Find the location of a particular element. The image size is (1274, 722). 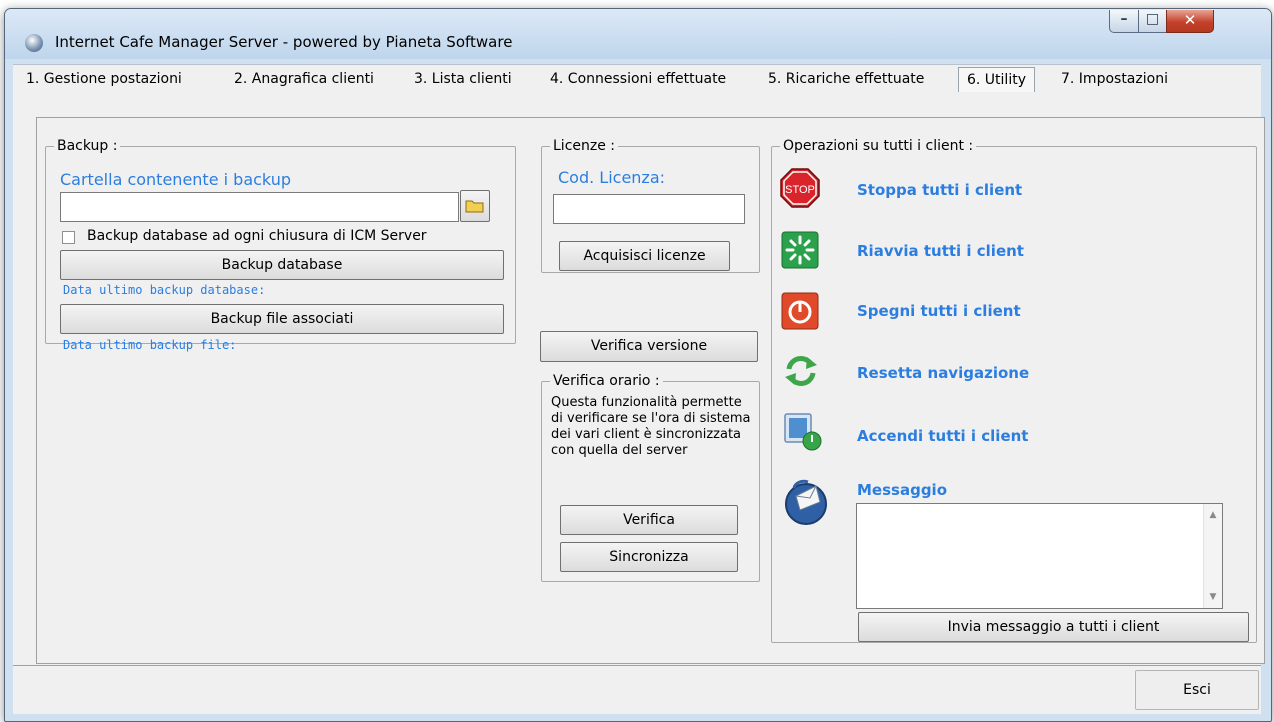

operazioni-legend: Operazioni su tutti i client : is located at coordinates (878, 146).